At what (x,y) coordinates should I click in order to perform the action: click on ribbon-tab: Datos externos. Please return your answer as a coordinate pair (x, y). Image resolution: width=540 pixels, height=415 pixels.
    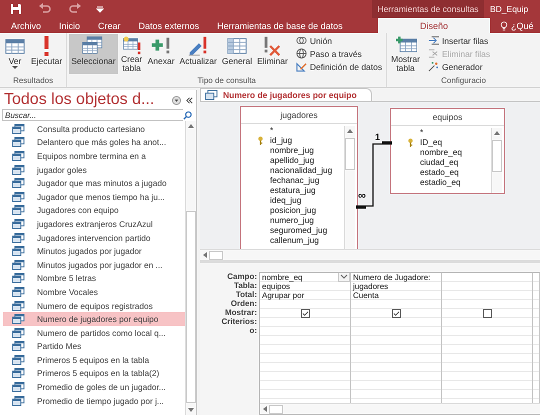
    Looking at the image, I should click on (169, 25).